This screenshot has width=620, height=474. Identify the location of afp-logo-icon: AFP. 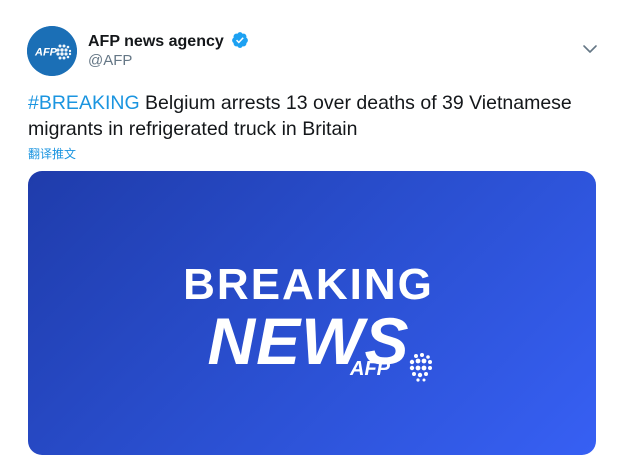
(52, 51).